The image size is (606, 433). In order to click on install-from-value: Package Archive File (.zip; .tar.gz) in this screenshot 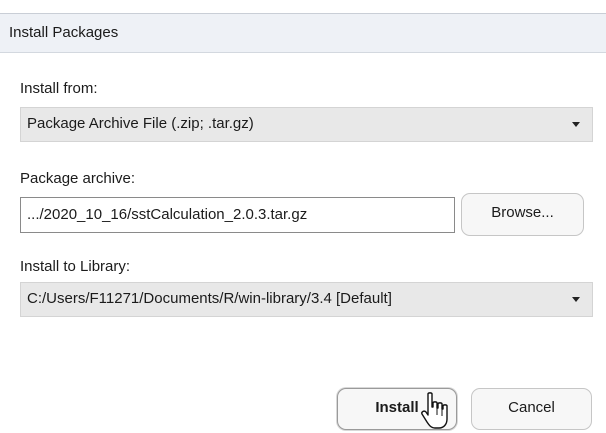, I will do `click(140, 123)`.